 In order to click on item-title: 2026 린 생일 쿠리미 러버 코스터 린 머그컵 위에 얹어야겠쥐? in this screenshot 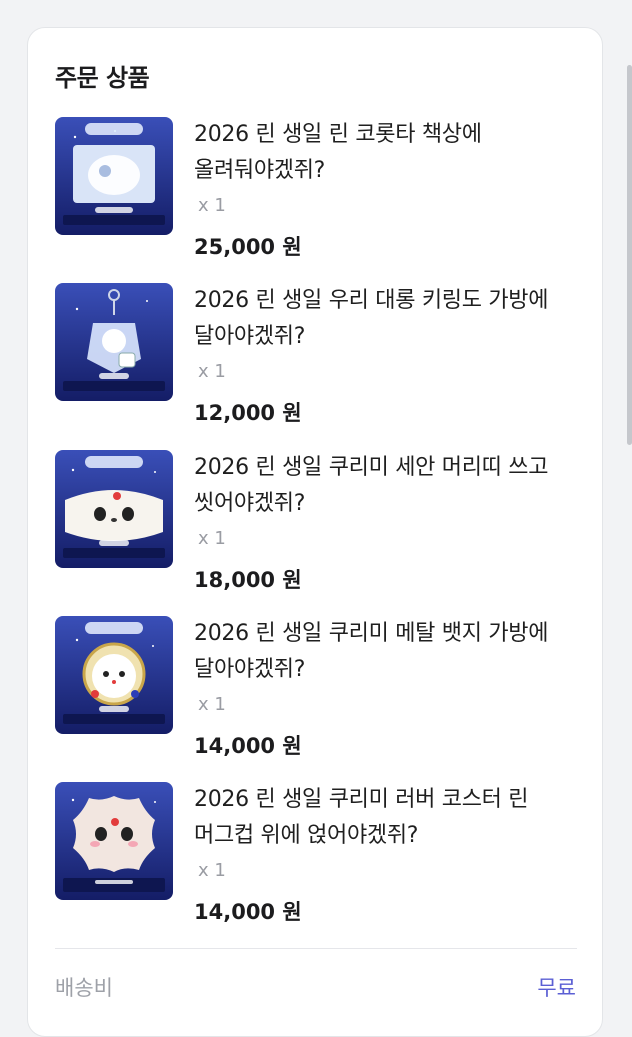, I will do `click(391, 818)`.